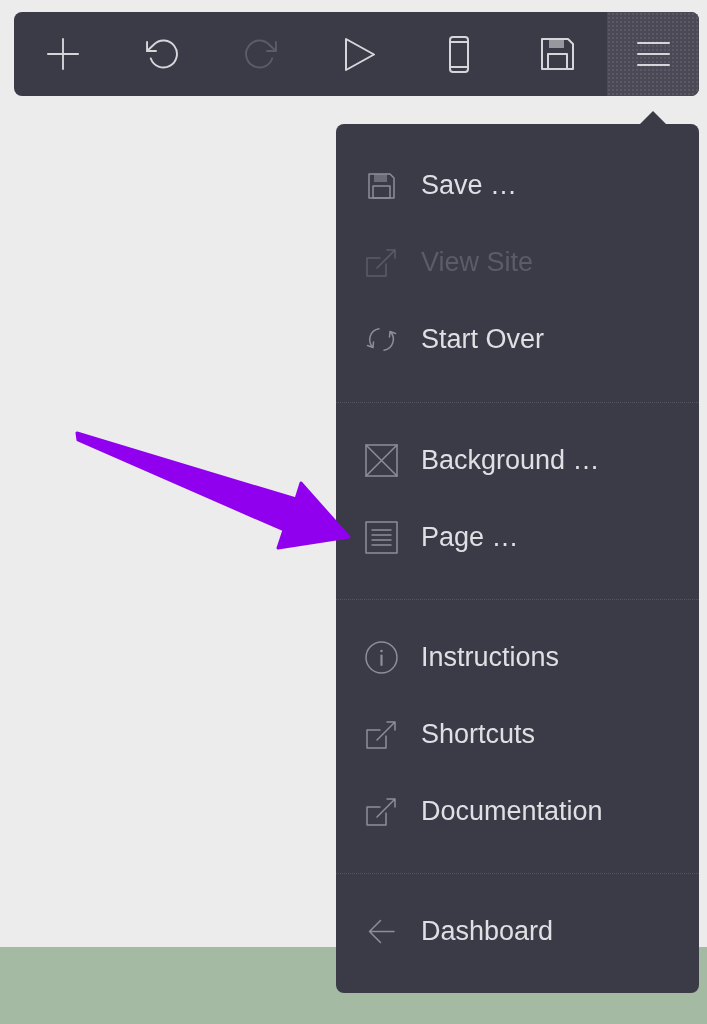  What do you see at coordinates (381, 537) in the screenshot?
I see `lined-page-icon` at bounding box center [381, 537].